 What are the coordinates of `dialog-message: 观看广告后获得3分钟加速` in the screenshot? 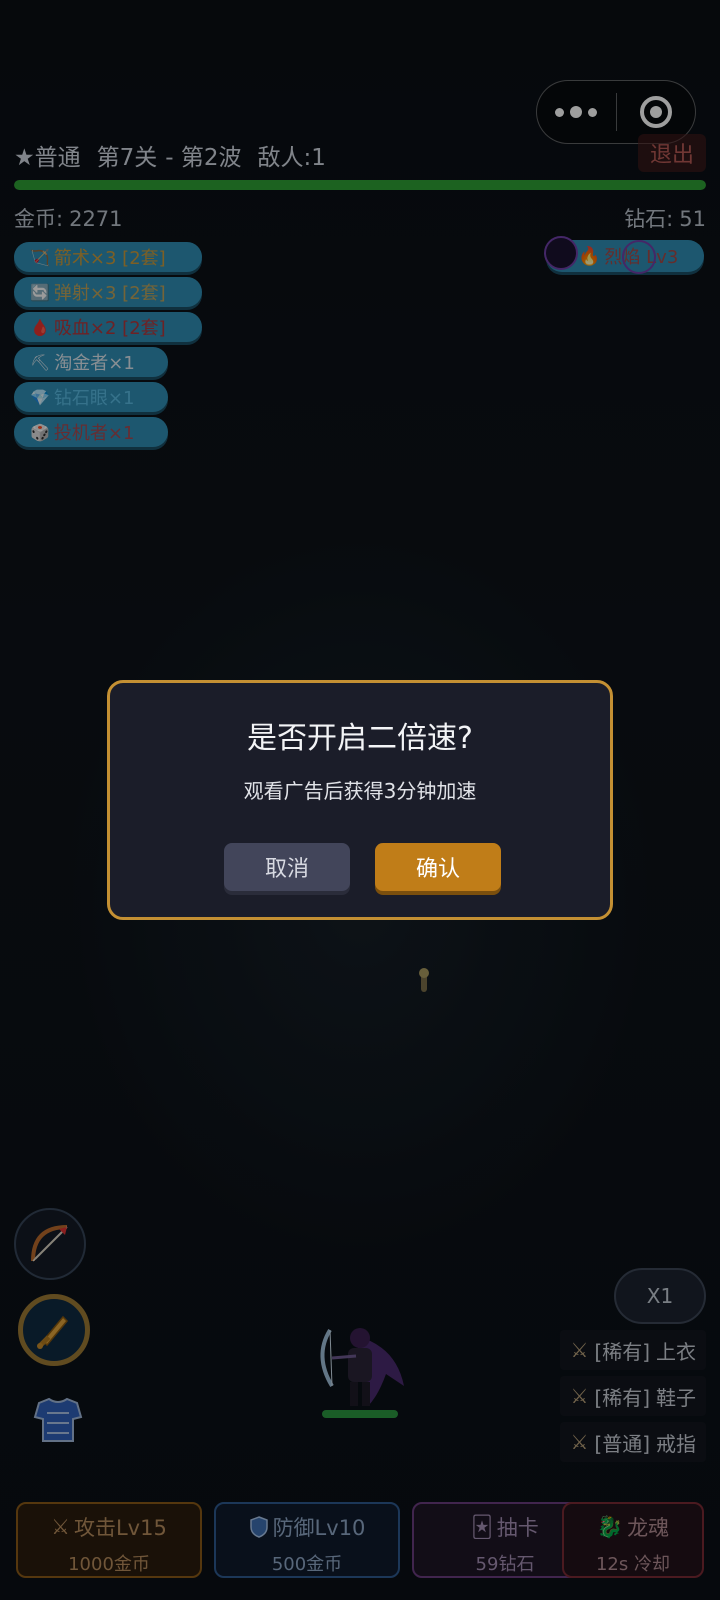 It's located at (360, 791).